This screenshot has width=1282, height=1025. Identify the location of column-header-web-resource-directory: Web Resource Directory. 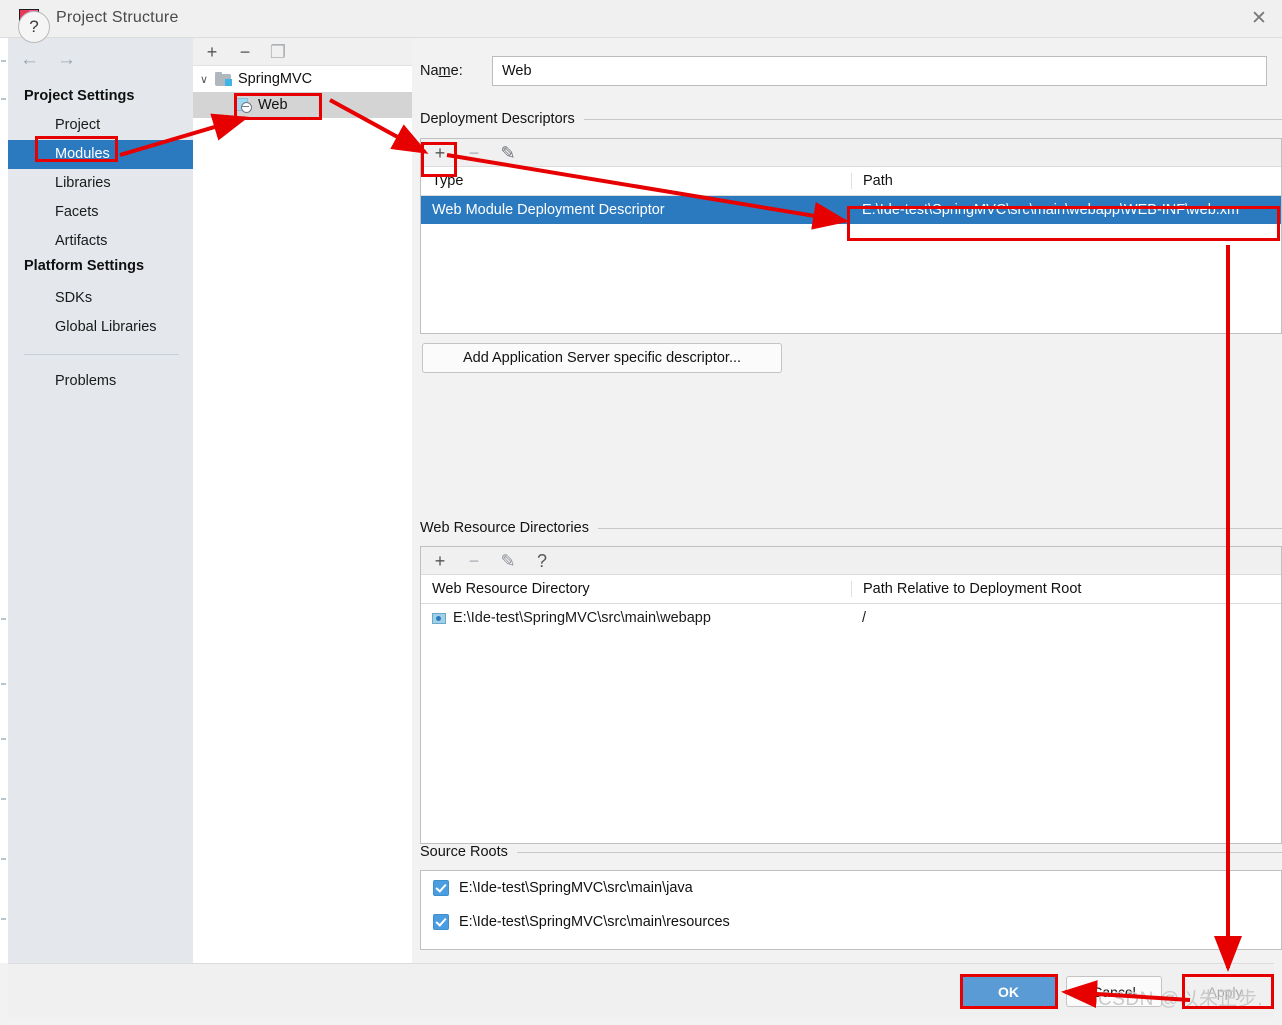
(636, 589).